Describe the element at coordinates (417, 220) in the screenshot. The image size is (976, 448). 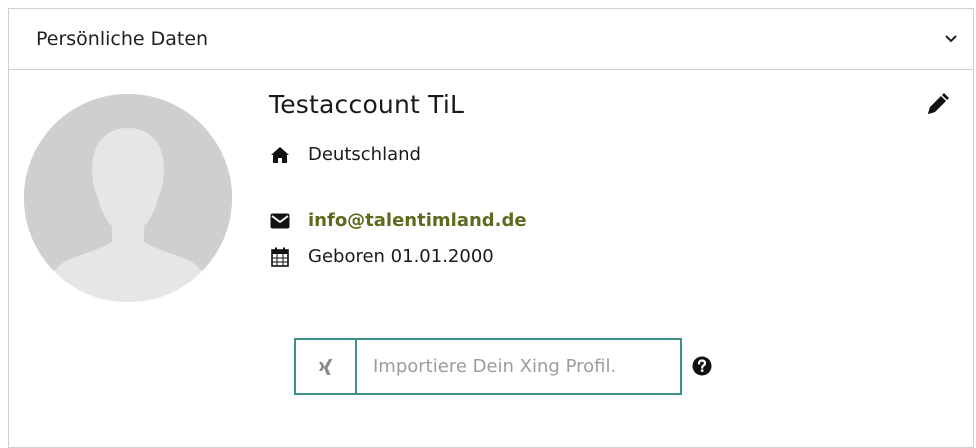
I see `email-link: info@talentimland.de` at that location.